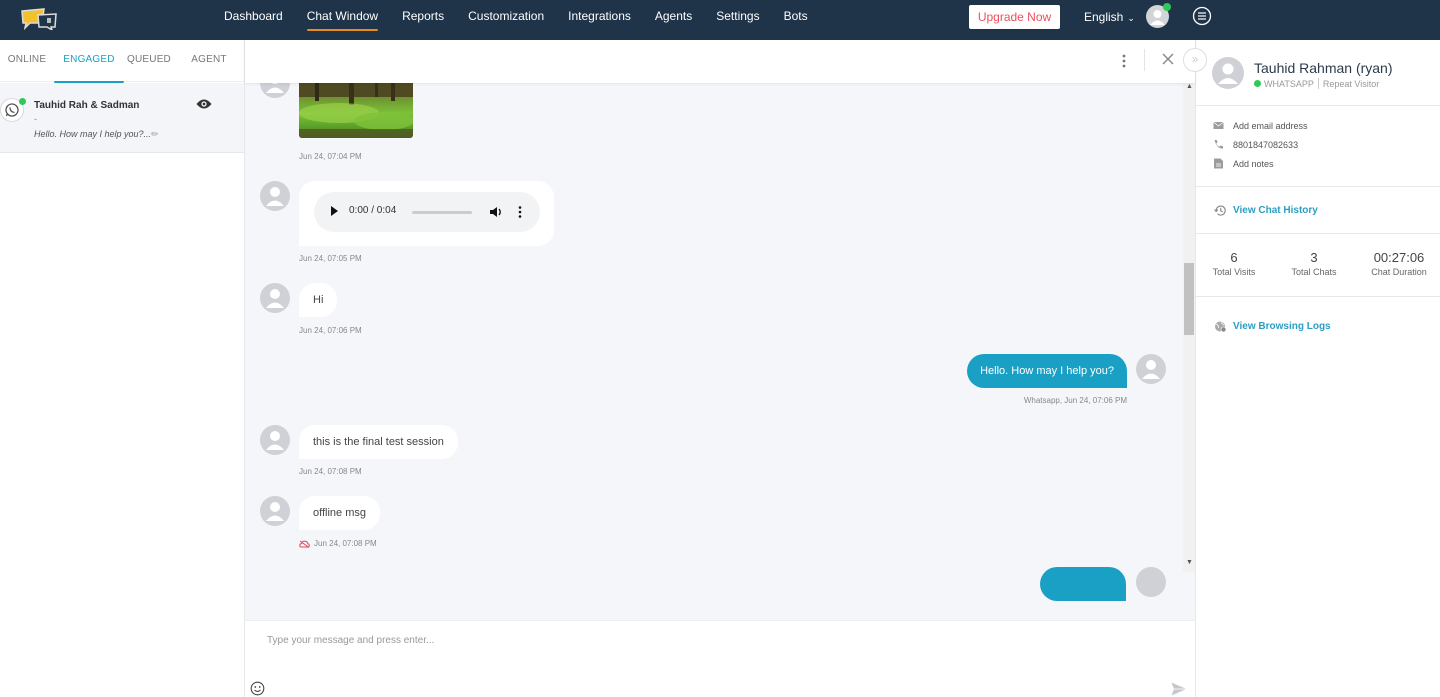  I want to click on notes-field: Add notes, so click(1243, 163).